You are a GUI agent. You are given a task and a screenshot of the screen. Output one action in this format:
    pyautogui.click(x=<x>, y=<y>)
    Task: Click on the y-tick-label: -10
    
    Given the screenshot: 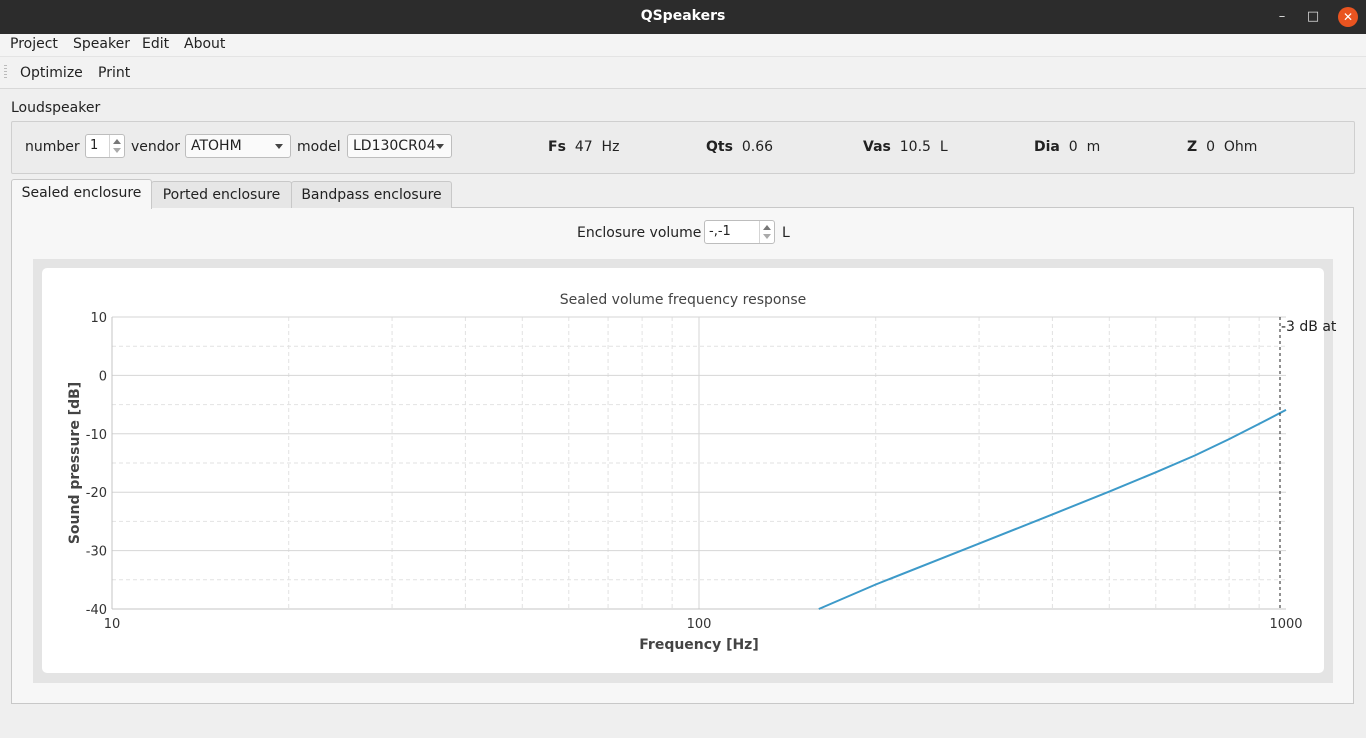 What is the action you would take?
    pyautogui.click(x=96, y=435)
    